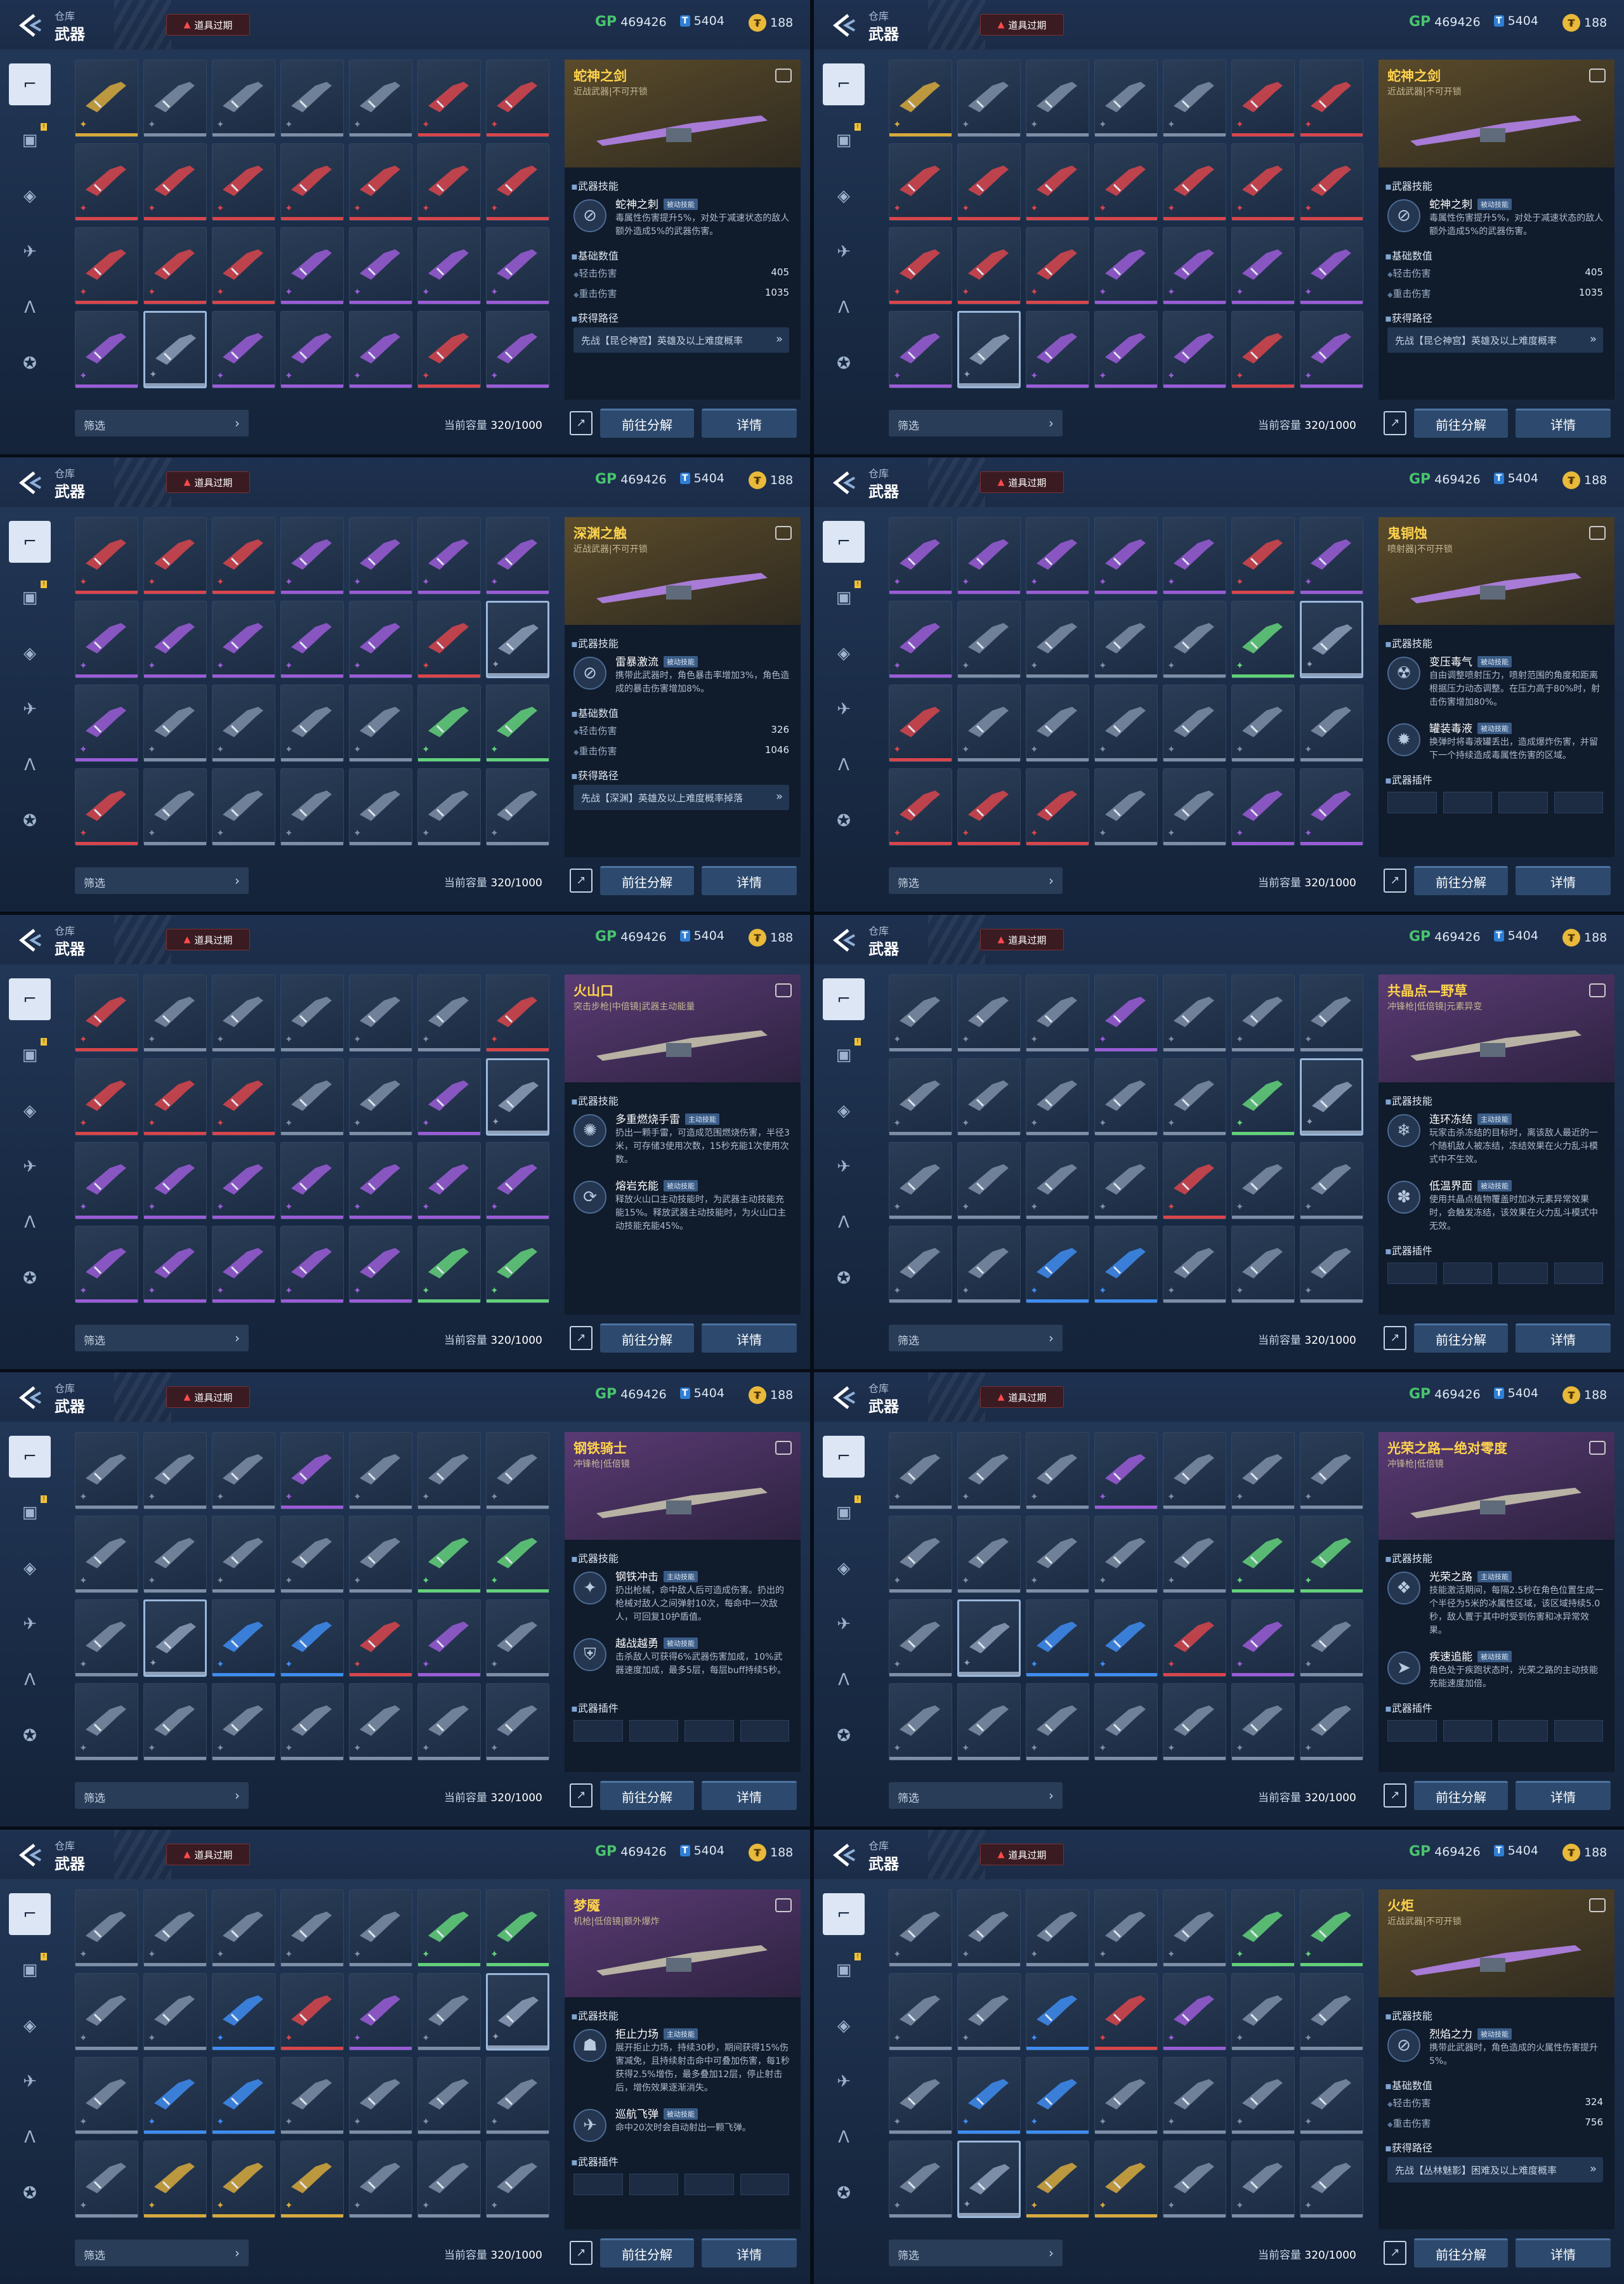 The width and height of the screenshot is (1624, 2284). I want to click on back-arrow-icon, so click(30, 1398).